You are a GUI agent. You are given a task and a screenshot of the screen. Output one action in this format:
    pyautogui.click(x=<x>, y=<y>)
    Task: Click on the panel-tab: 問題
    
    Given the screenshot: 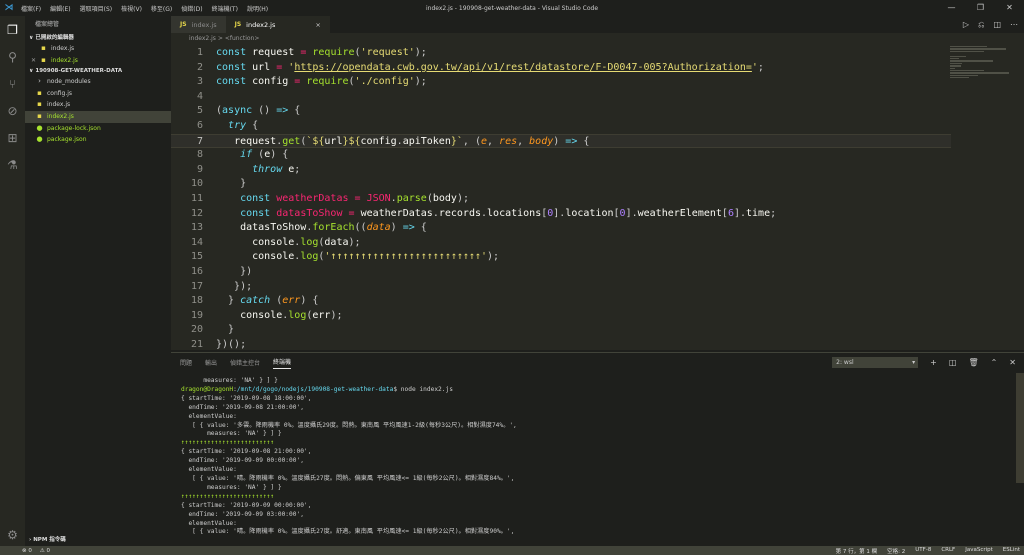 What is the action you would take?
    pyautogui.click(x=186, y=362)
    